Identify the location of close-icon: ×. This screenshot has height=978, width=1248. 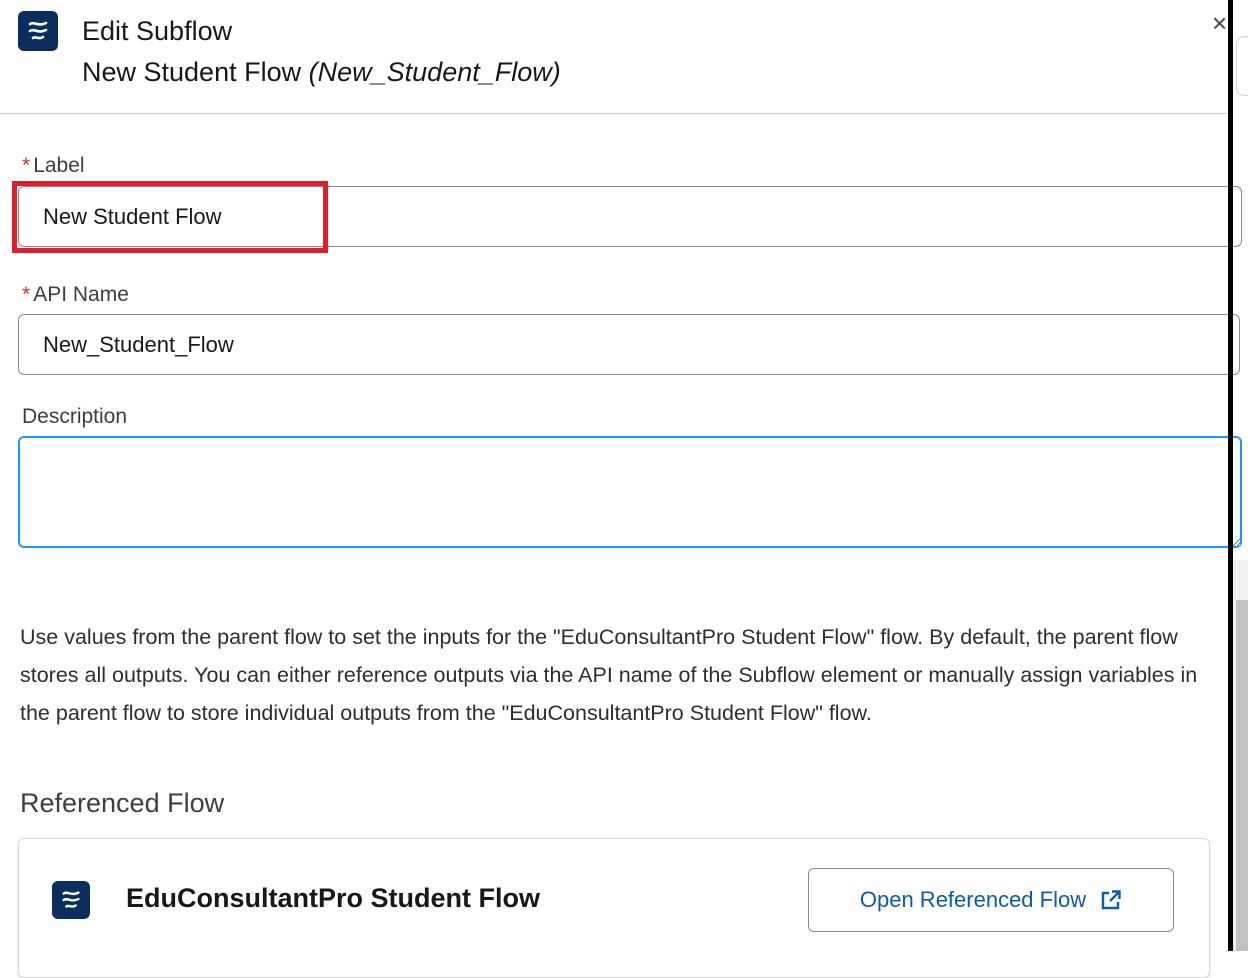
(1219, 23).